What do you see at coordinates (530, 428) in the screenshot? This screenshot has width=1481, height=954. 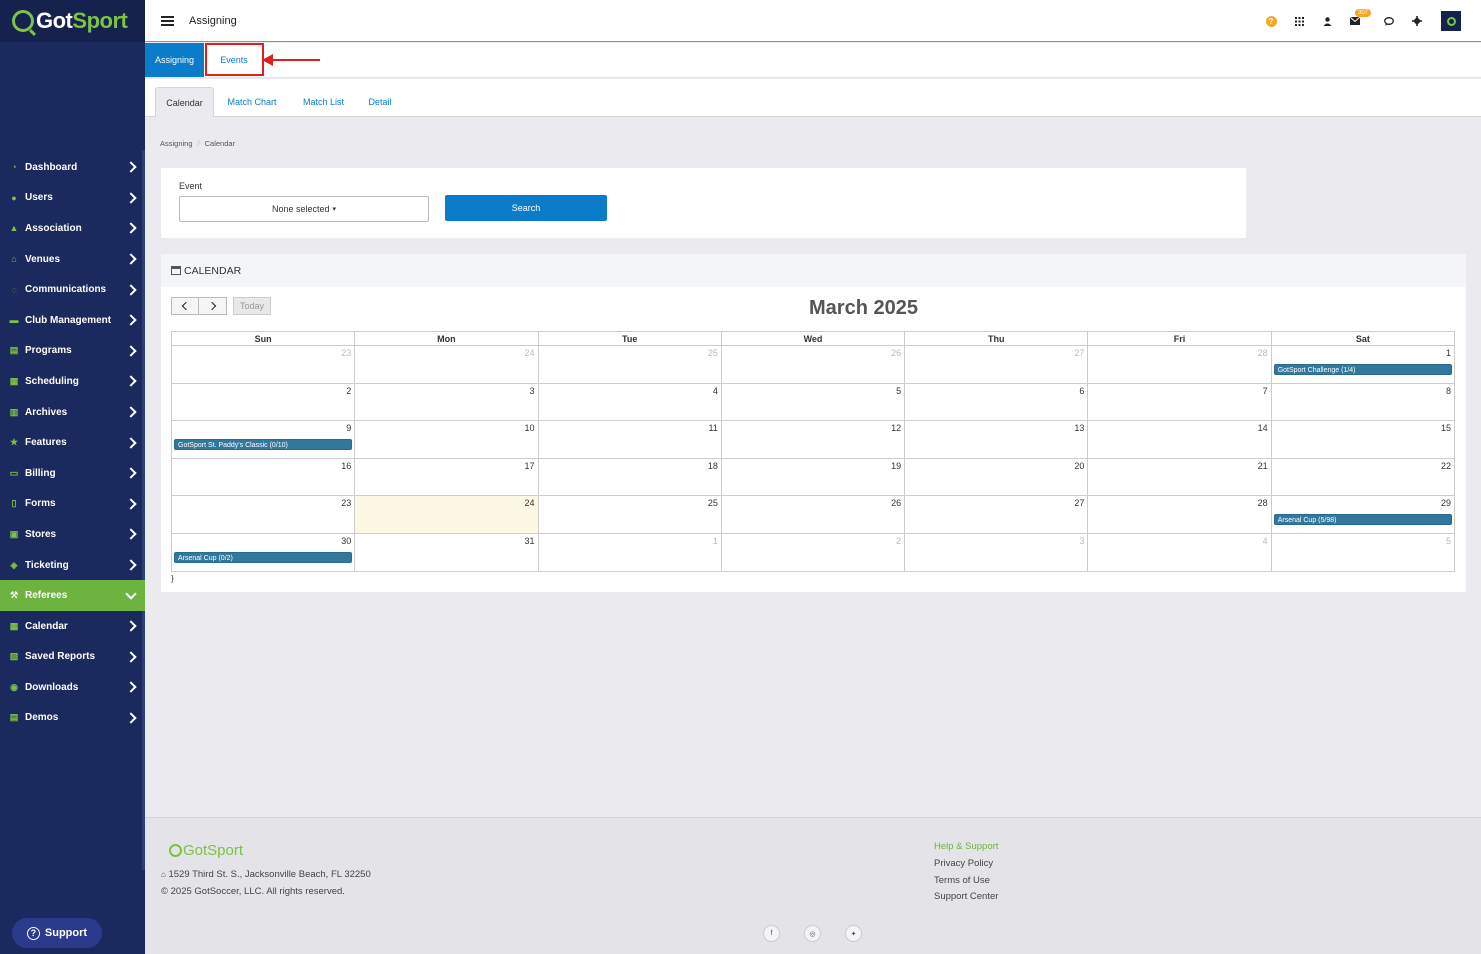 I see `day-number: 10` at bounding box center [530, 428].